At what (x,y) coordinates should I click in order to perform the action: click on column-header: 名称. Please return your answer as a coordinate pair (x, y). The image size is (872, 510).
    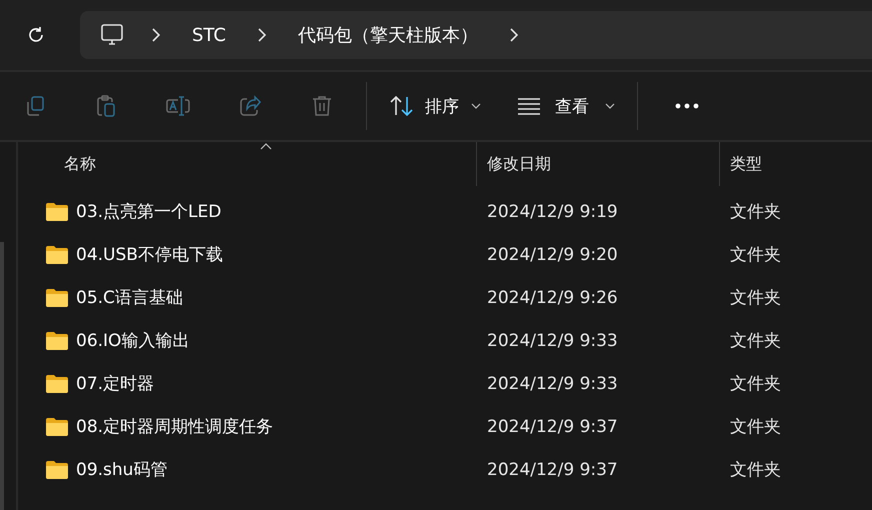
    Looking at the image, I should click on (247, 164).